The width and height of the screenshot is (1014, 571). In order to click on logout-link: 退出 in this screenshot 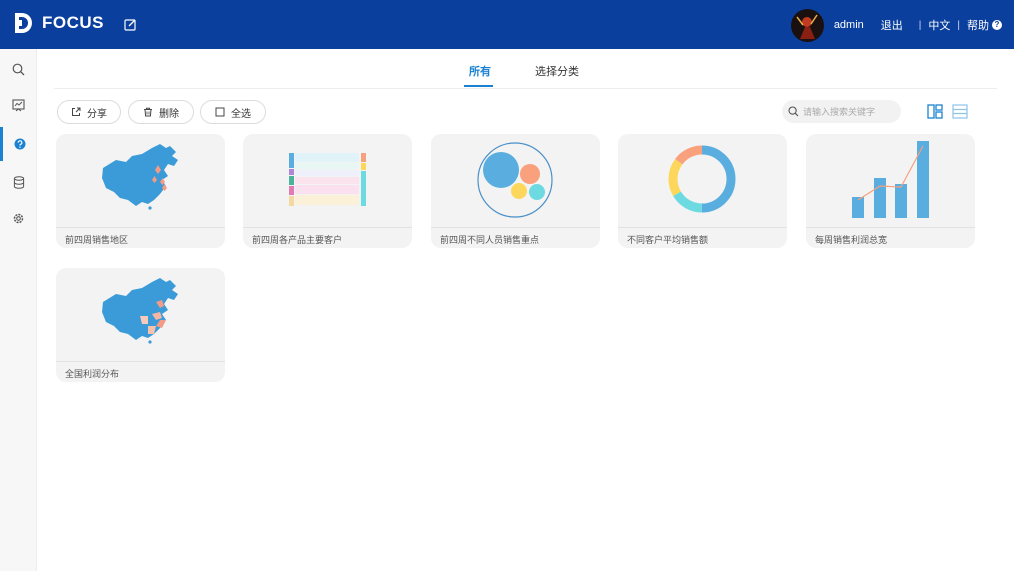, I will do `click(892, 25)`.